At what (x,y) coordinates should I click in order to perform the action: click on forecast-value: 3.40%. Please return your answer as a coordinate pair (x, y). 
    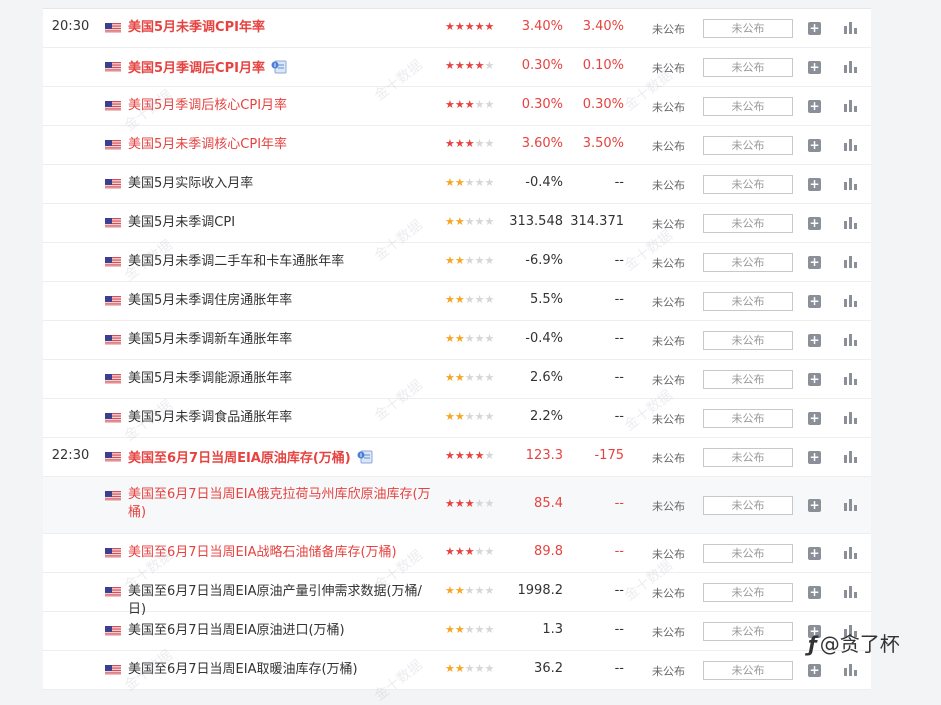
    Looking at the image, I should click on (603, 26).